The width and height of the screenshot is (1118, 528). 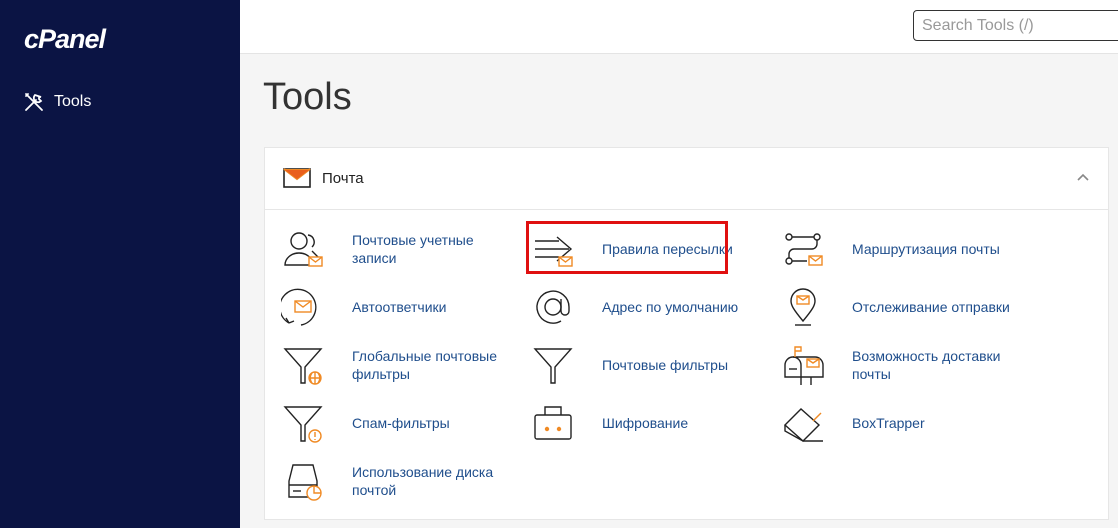 What do you see at coordinates (1083, 177) in the screenshot?
I see `chevron-up-icon` at bounding box center [1083, 177].